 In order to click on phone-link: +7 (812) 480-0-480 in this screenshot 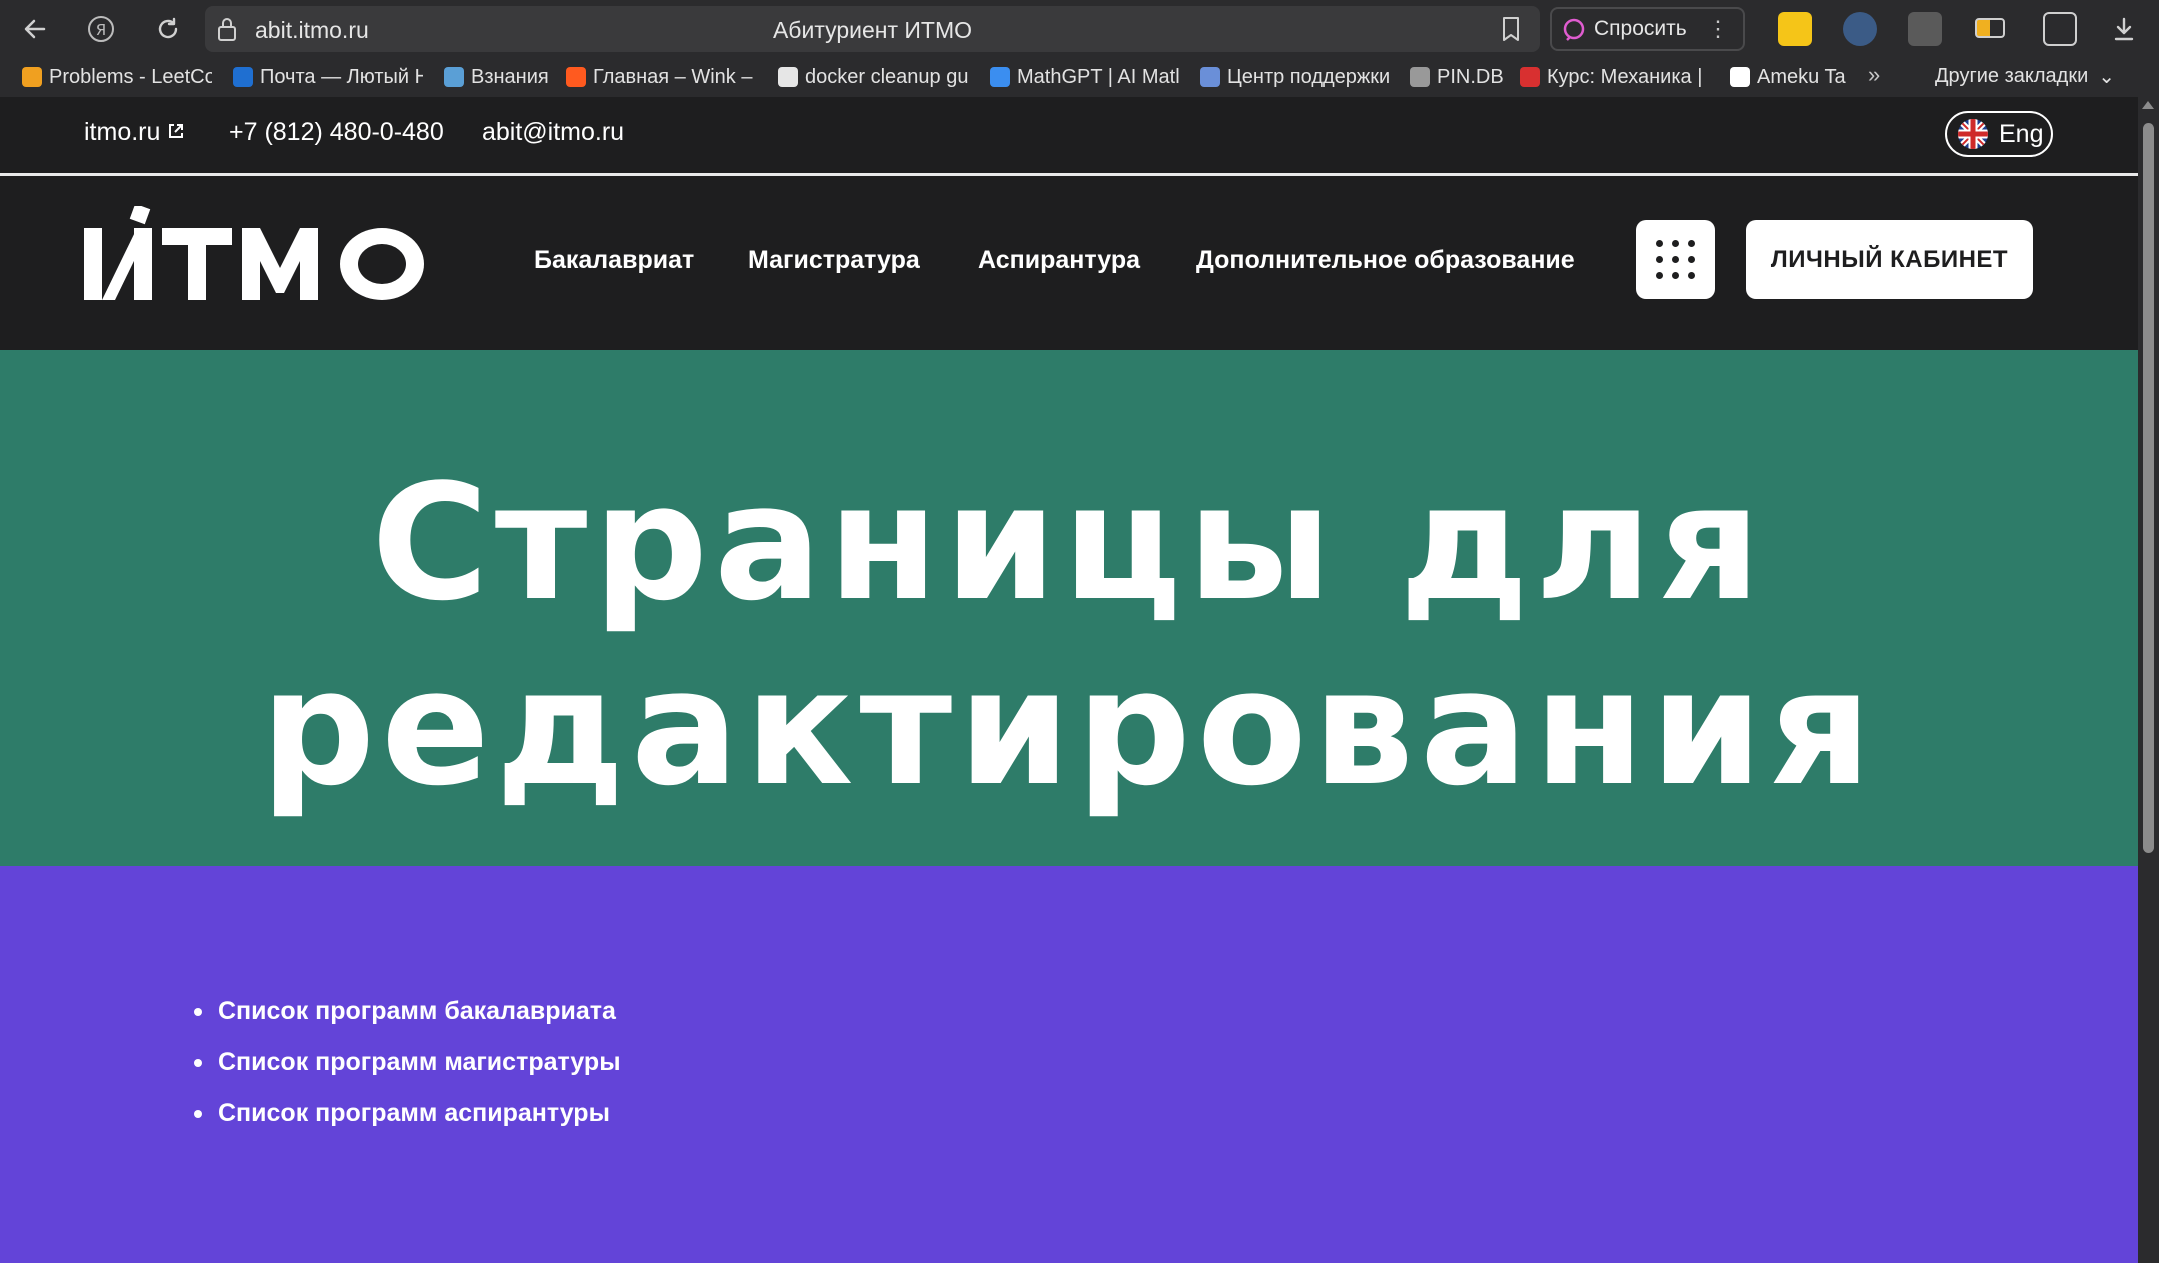, I will do `click(336, 132)`.